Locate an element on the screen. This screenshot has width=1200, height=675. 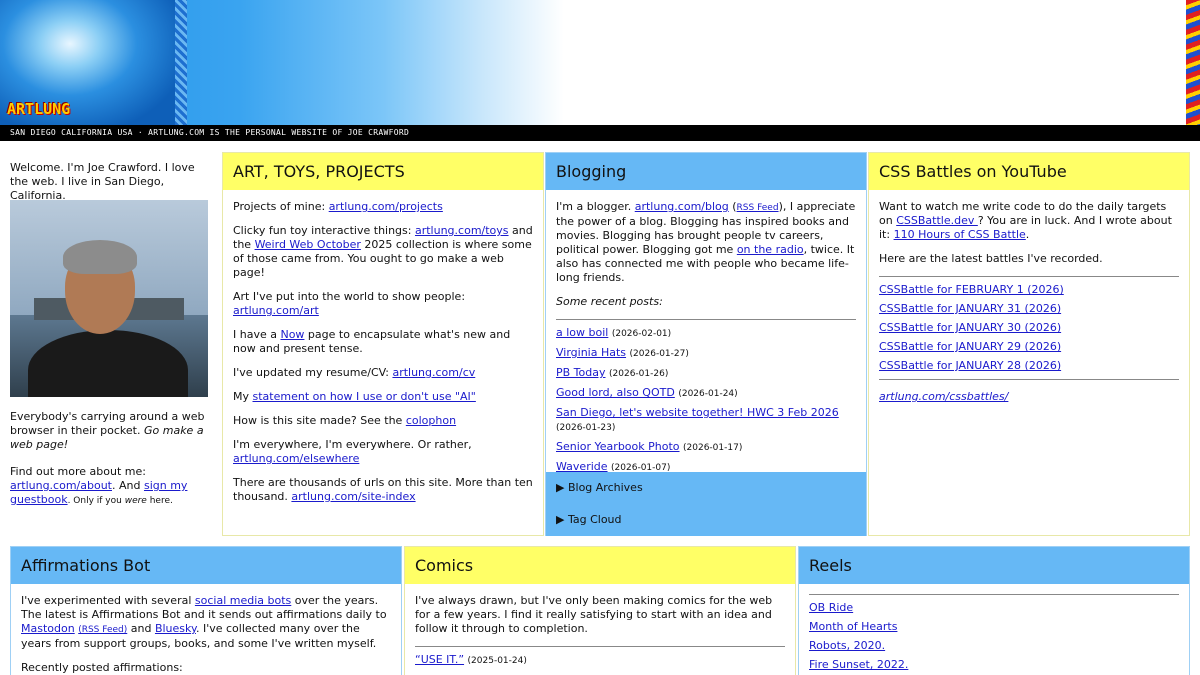
comic-item-link: “USE IT.” is located at coordinates (439, 659).